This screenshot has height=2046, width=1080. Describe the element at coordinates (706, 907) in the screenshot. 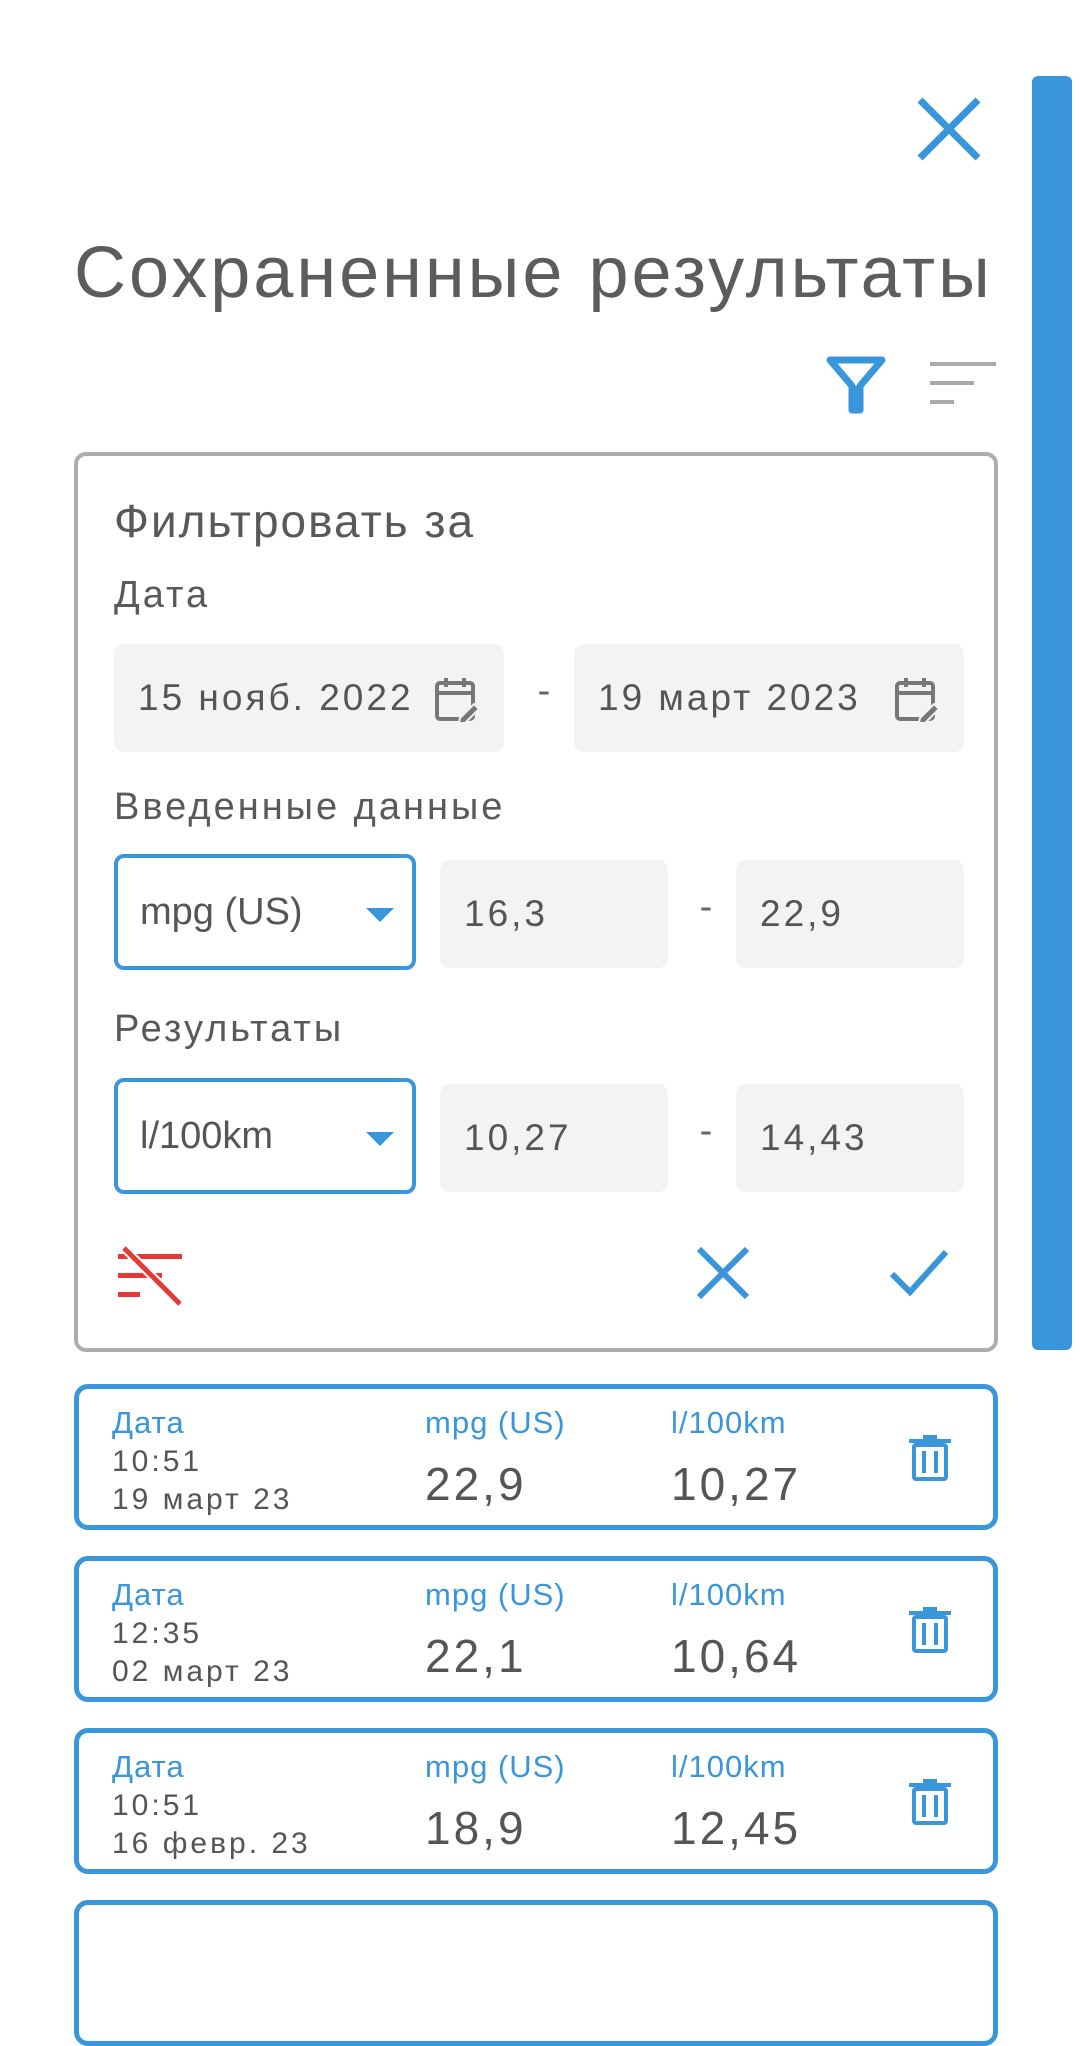

I see `input-range-dash: -` at that location.